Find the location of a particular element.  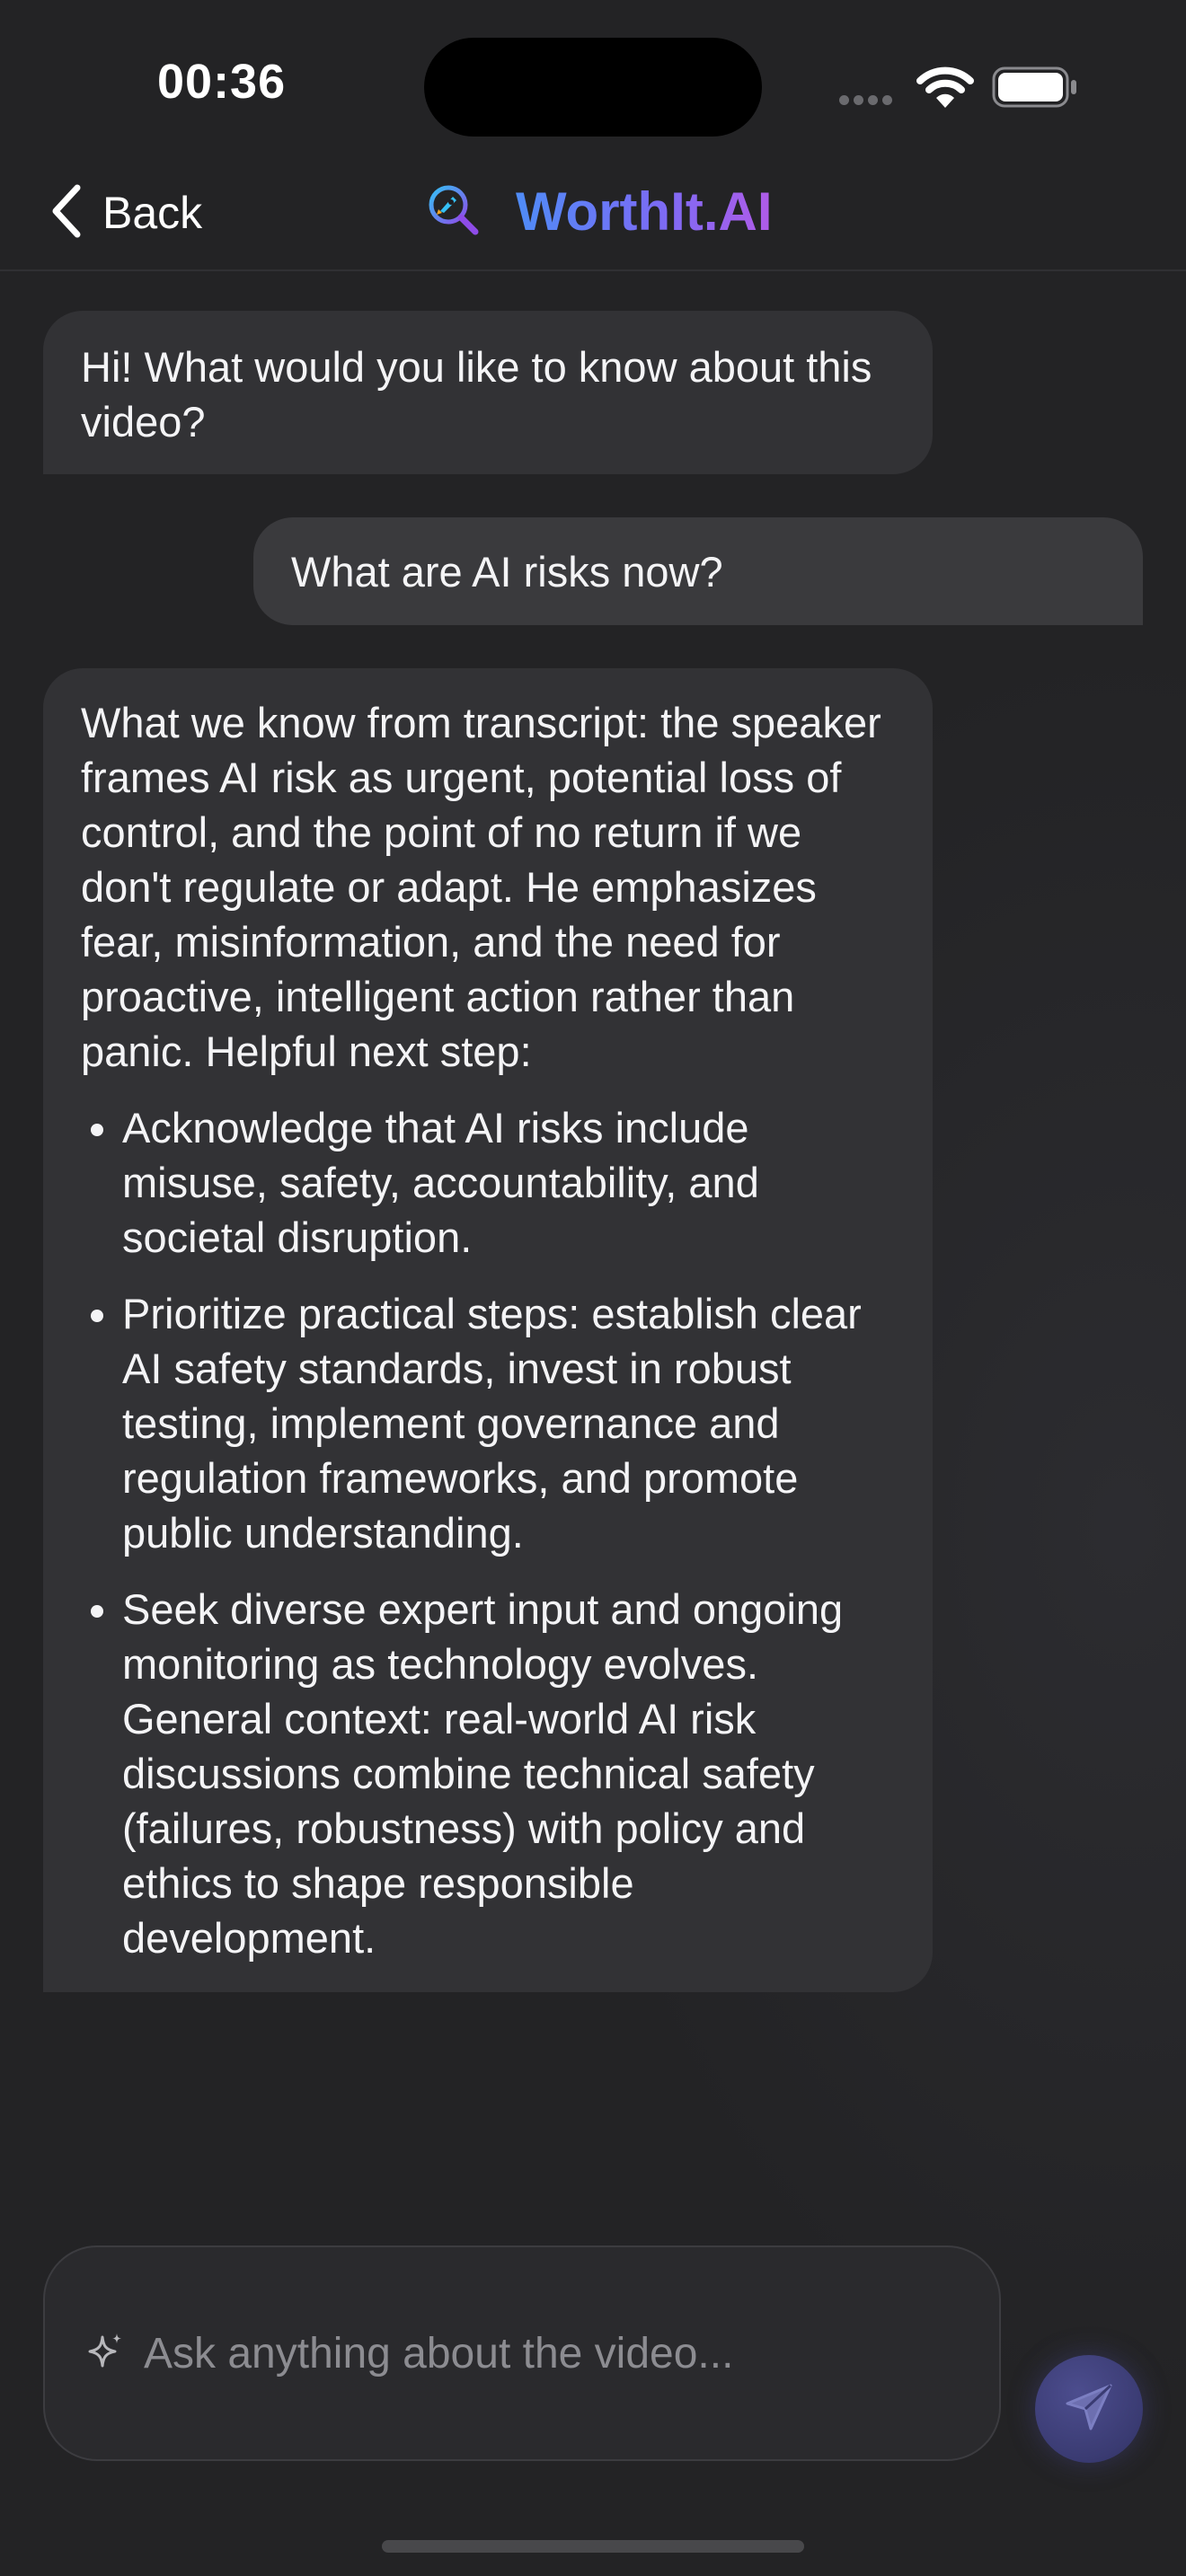

cellular-signal-icon is located at coordinates (868, 101).